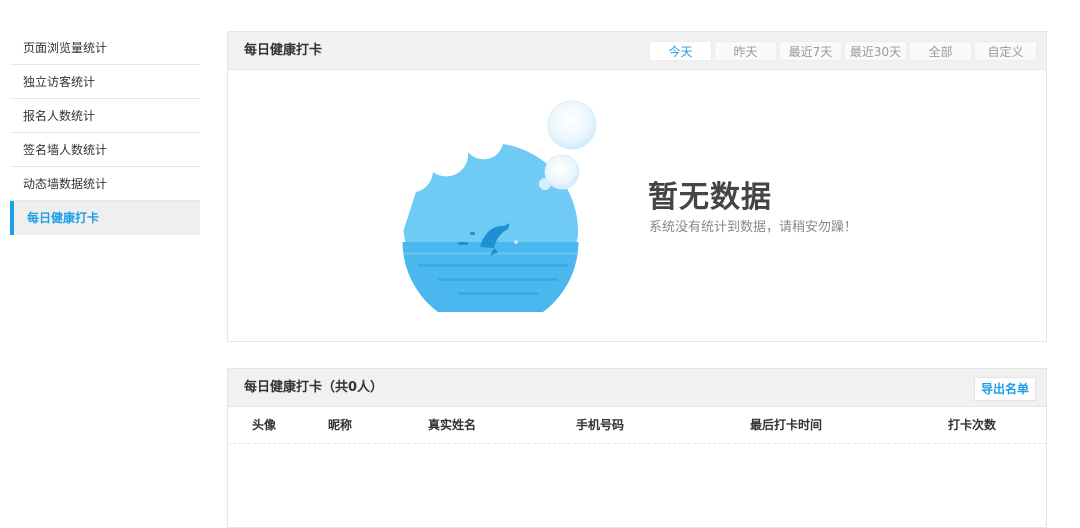 This screenshot has width=1080, height=528. Describe the element at coordinates (105, 218) in the screenshot. I see `sidebar-item-daily-health-checkin: 每日健康打卡` at that location.